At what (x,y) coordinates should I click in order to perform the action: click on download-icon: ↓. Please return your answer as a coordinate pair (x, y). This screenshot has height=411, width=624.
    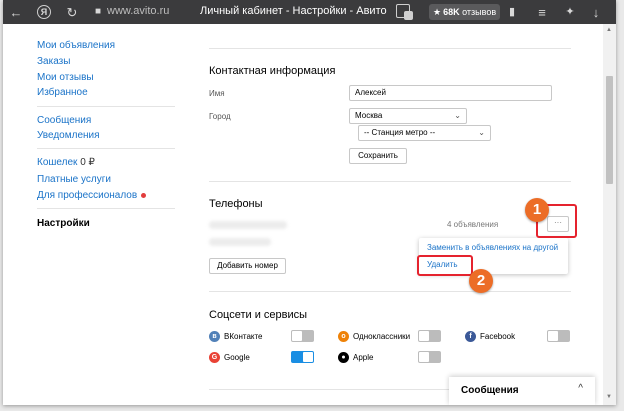
    Looking at the image, I should click on (596, 12).